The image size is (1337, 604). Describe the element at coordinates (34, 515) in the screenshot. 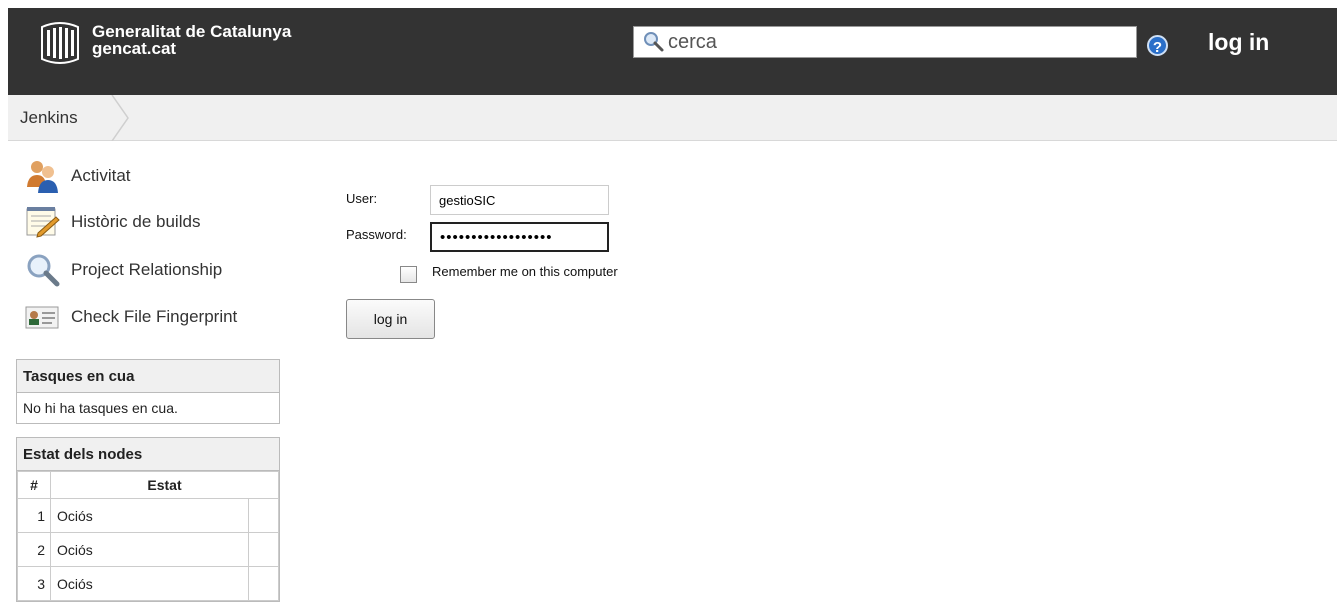

I see `executor-number: 1` at that location.